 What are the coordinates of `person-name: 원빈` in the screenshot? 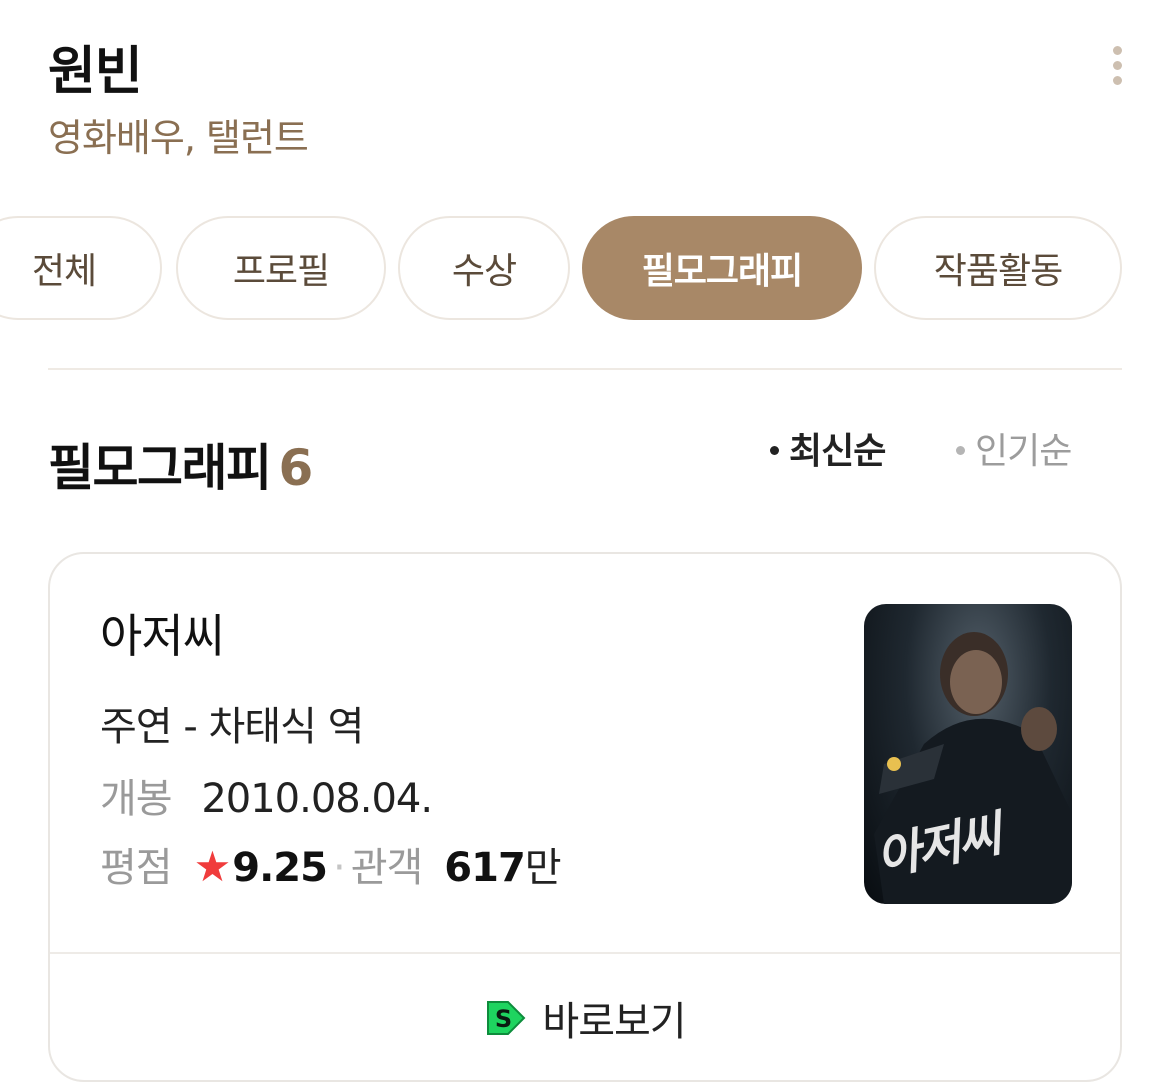 It's located at (95, 72).